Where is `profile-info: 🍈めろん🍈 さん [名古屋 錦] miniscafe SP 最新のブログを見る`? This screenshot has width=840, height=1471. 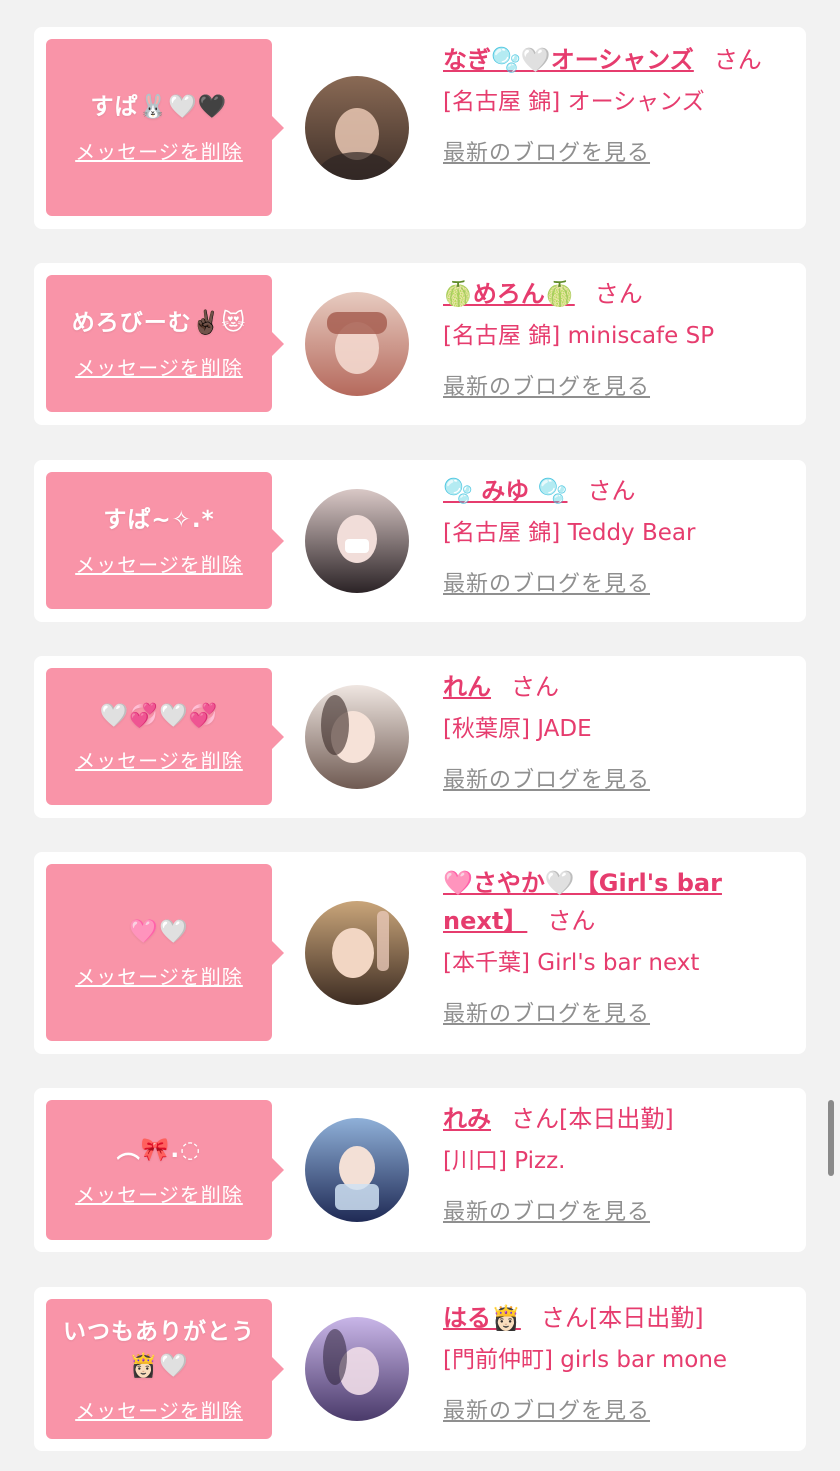
profile-info: 🍈めろん🍈 さん [名古屋 錦] miniscafe SP 最新のブログを見る is located at coordinates (615, 338).